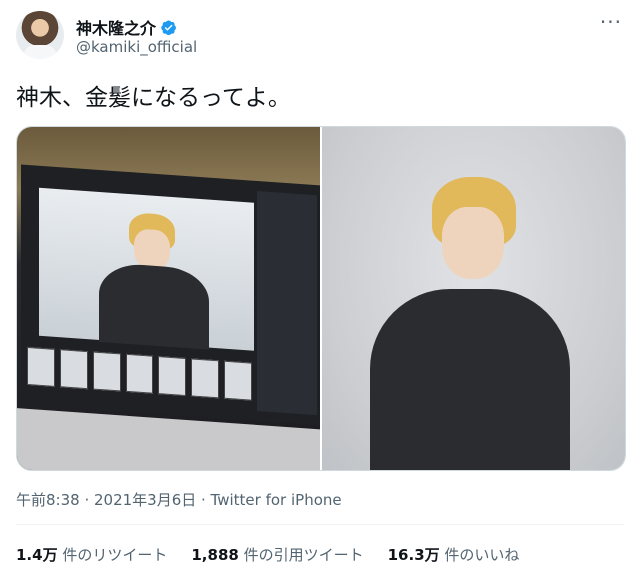  I want to click on author-handle: @kamiki_official, so click(136, 47).